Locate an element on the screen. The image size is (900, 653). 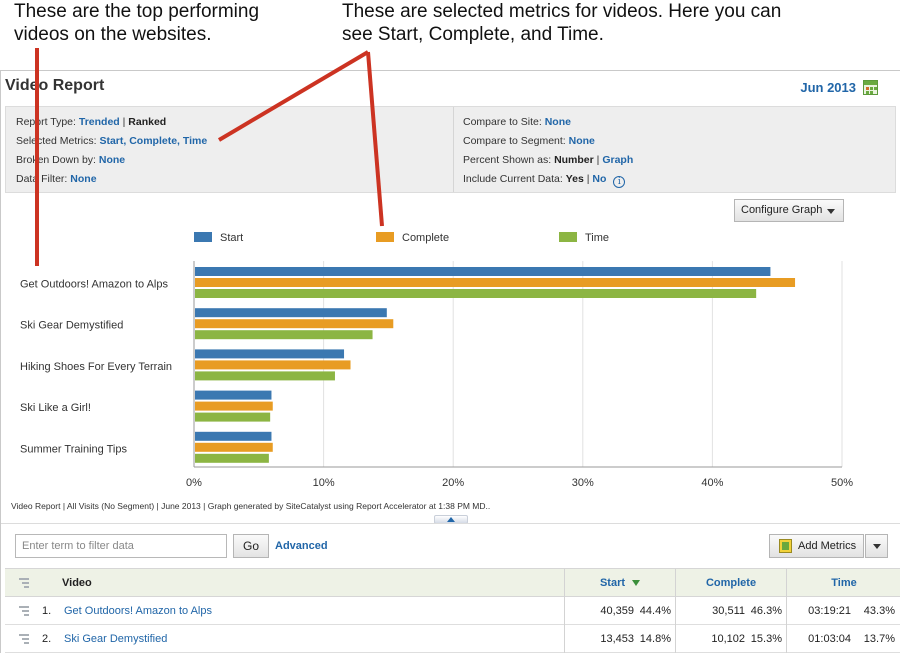
annotation-callout-lines is located at coordinates (209, 157).